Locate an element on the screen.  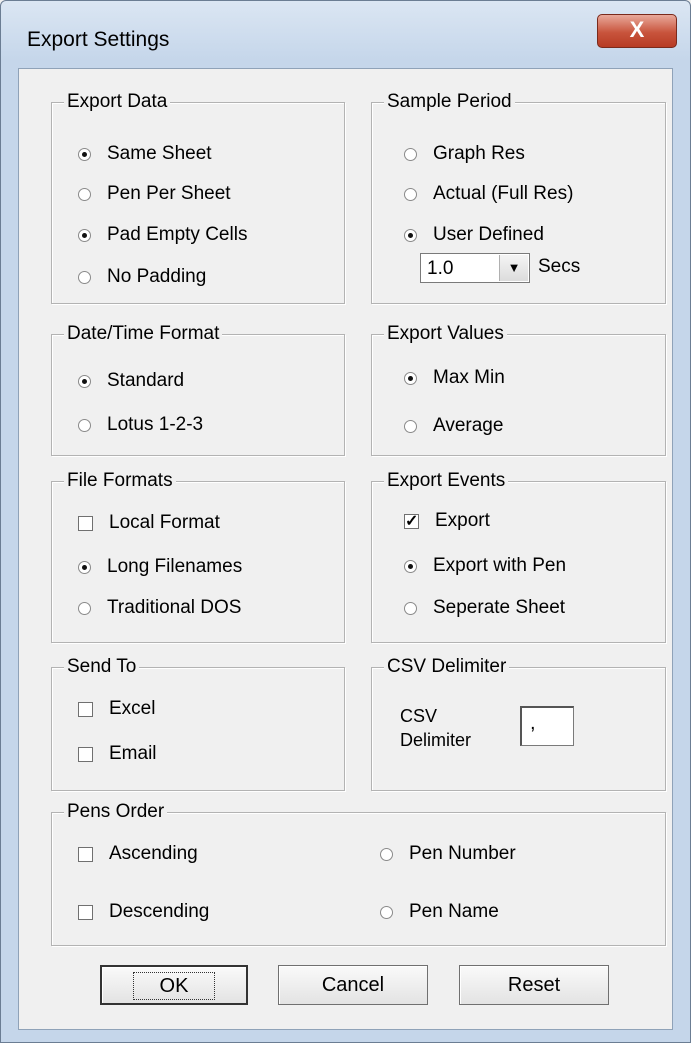
long-filenames-radio: Long Filenames is located at coordinates (160, 567).